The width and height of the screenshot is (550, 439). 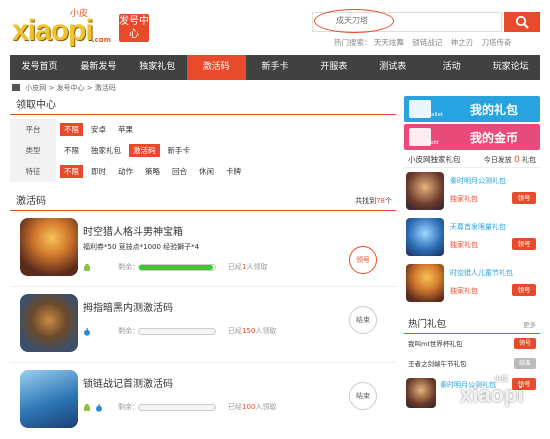 I want to click on filter-label: 类型, so click(x=33, y=150).